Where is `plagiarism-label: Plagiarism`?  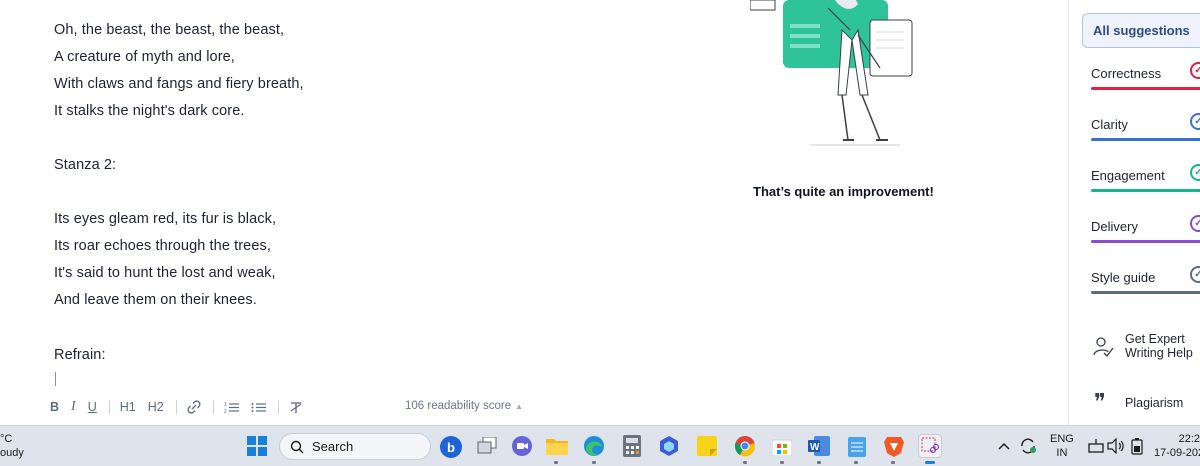
plagiarism-label: Plagiarism is located at coordinates (1154, 403).